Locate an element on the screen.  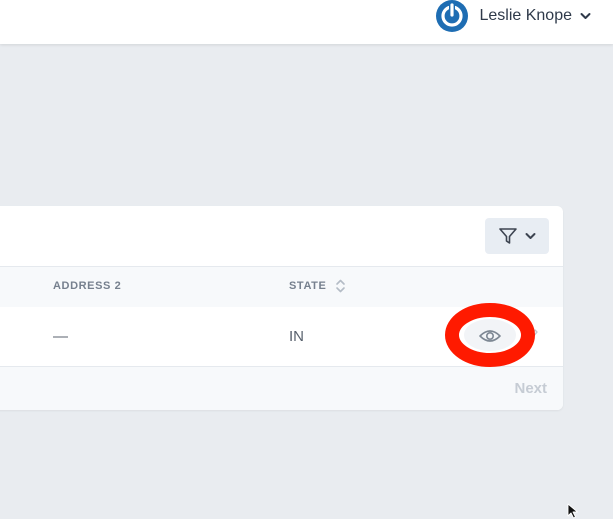
sort-icon is located at coordinates (340, 286).